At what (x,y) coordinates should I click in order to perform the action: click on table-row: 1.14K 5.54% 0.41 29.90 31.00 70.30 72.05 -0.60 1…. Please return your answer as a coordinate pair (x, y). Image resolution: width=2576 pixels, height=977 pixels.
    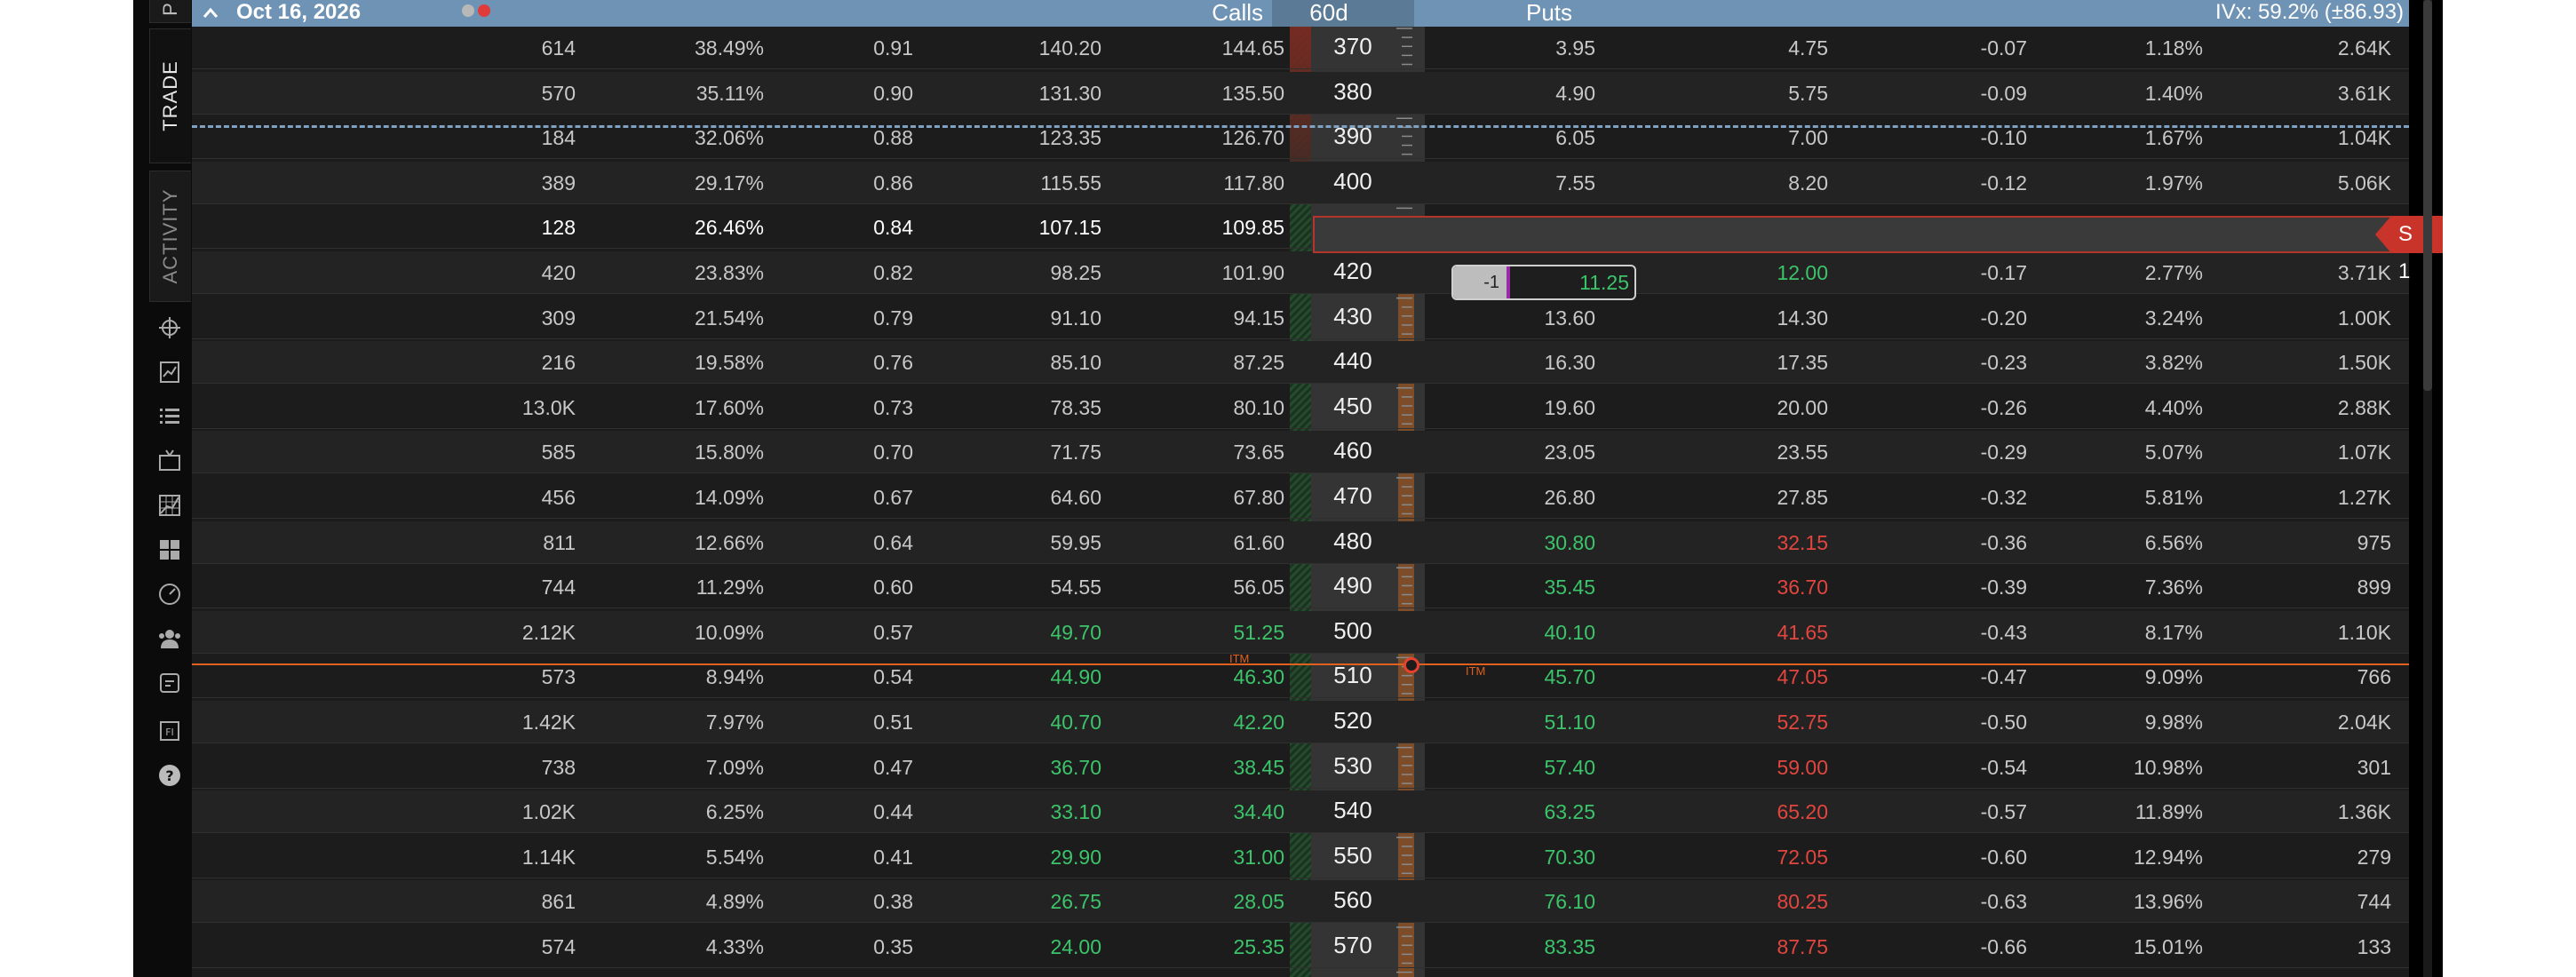
    Looking at the image, I should click on (1300, 857).